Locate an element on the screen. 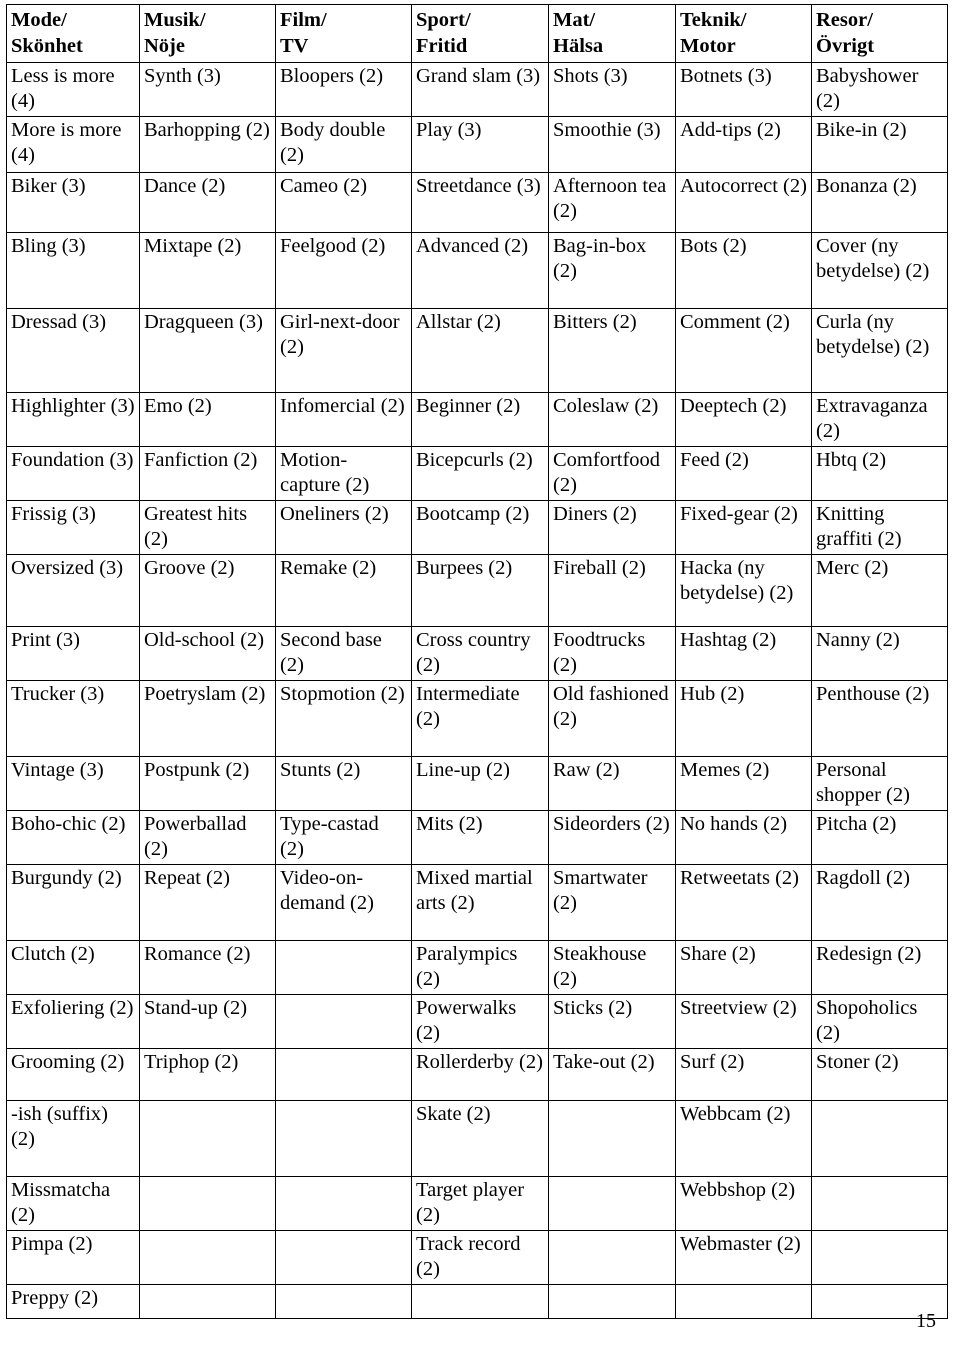  table-cell: Synth (3) is located at coordinates (207, 89).